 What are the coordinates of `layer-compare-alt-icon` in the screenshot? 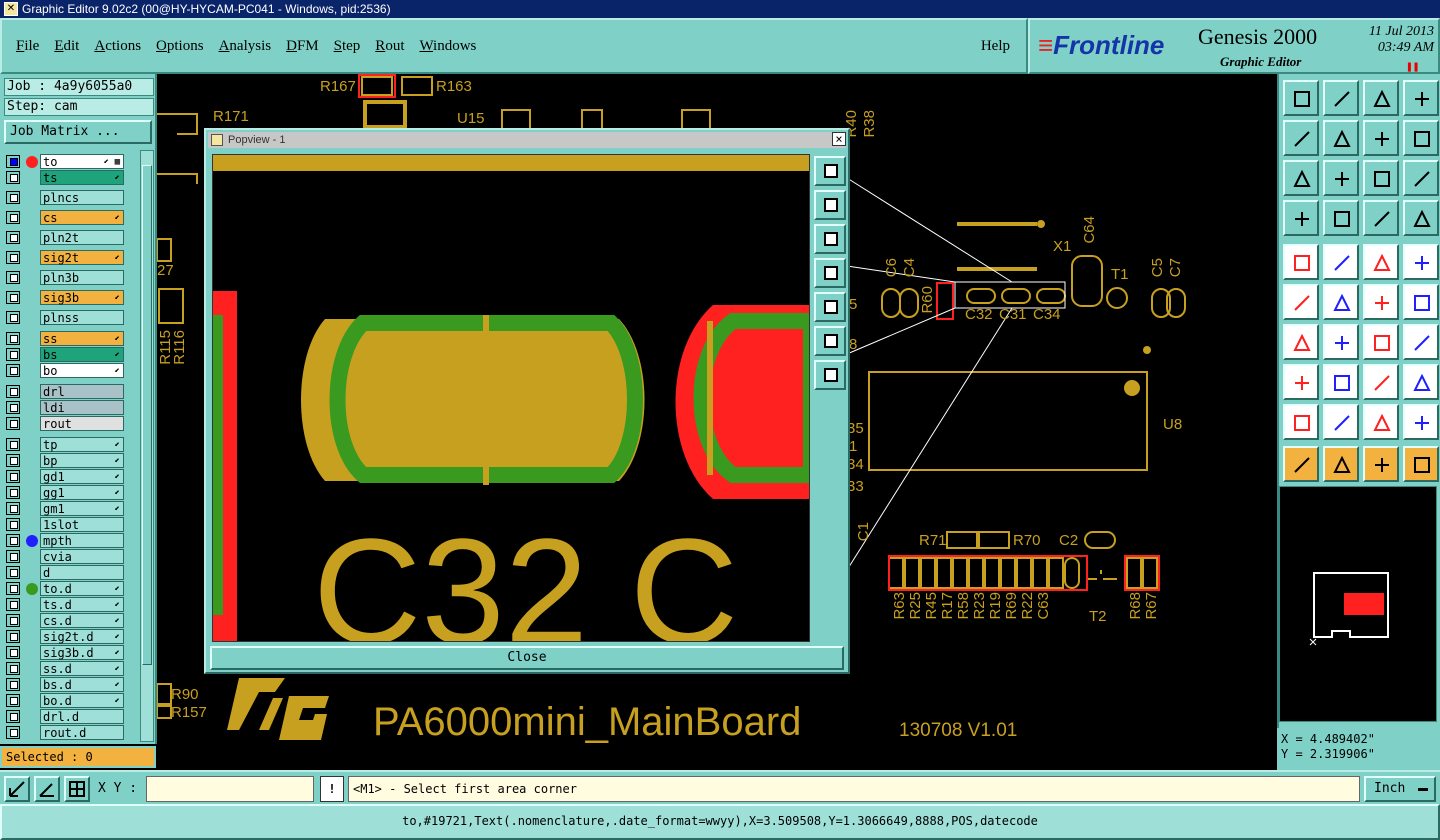 It's located at (1421, 218).